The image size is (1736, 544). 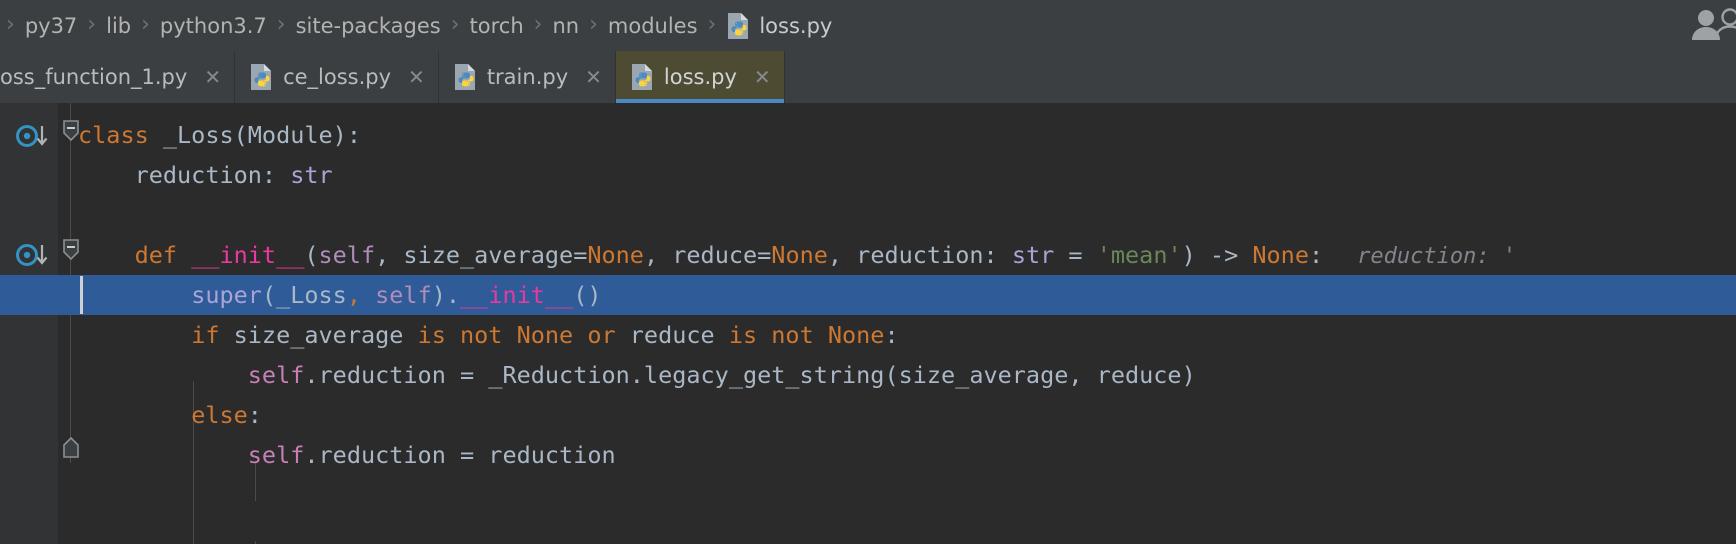 I want to click on token: =, so click(x=1075, y=255).